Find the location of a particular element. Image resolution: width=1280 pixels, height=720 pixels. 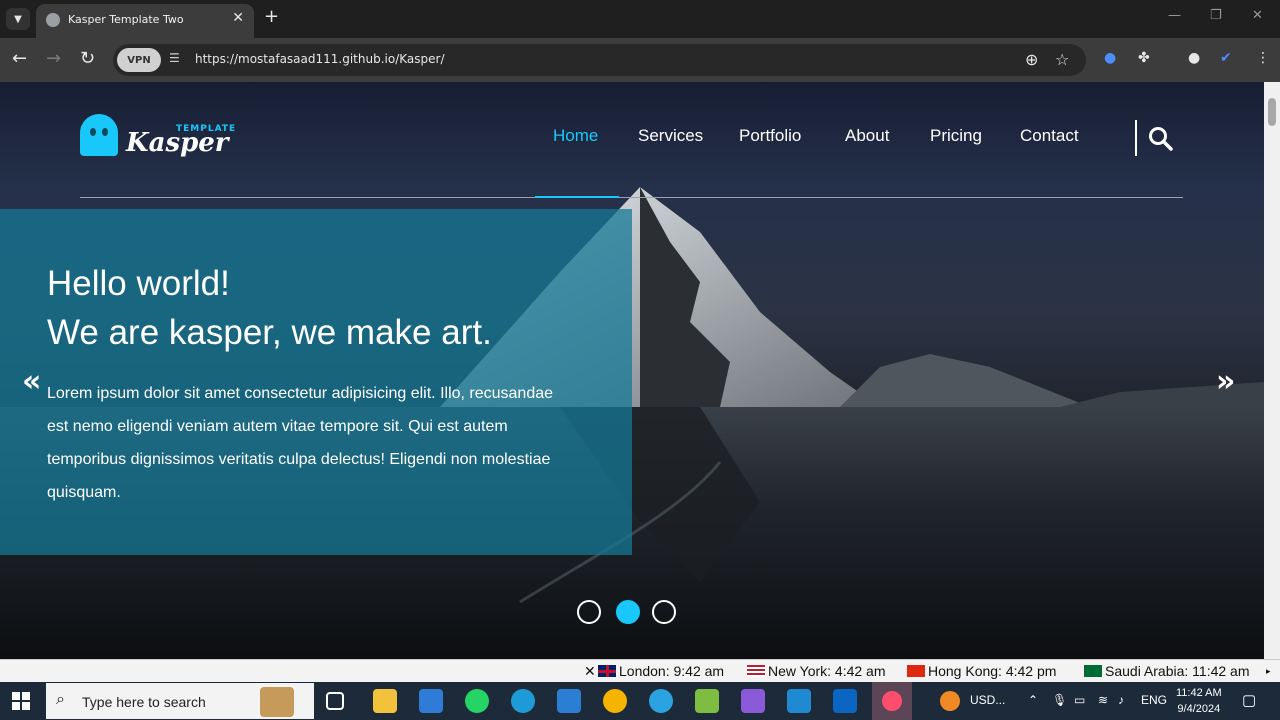

reload-button: ↻ is located at coordinates (87, 58).